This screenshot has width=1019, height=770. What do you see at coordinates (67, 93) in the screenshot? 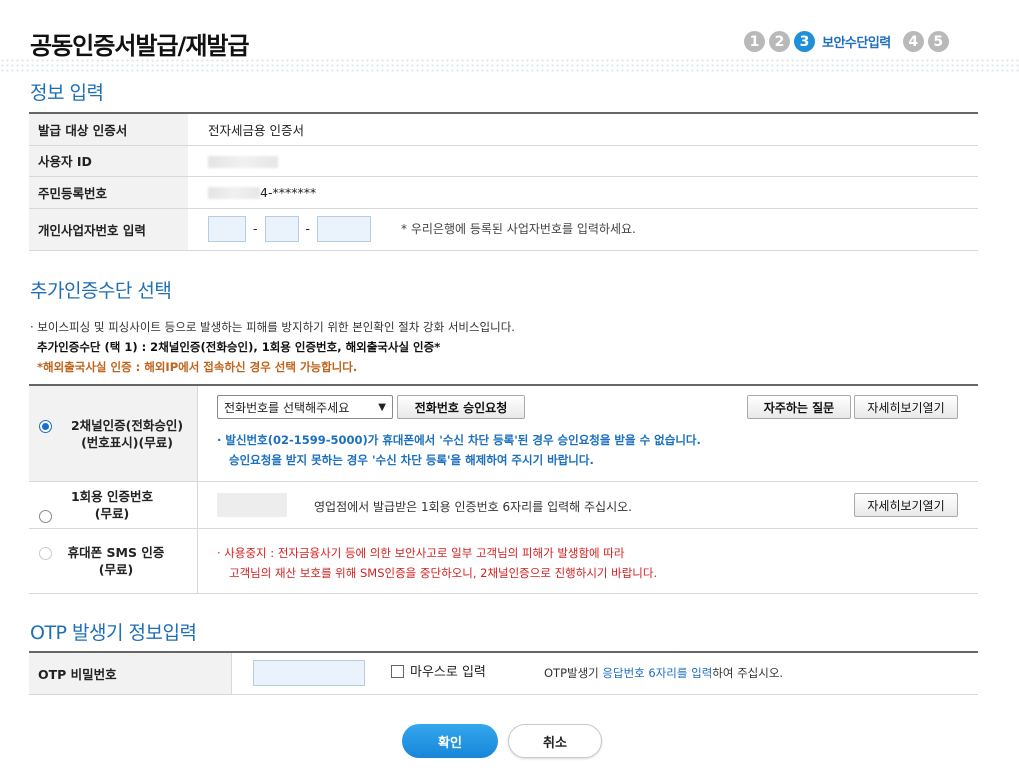
I see `info-section-title: 정보 입력` at bounding box center [67, 93].